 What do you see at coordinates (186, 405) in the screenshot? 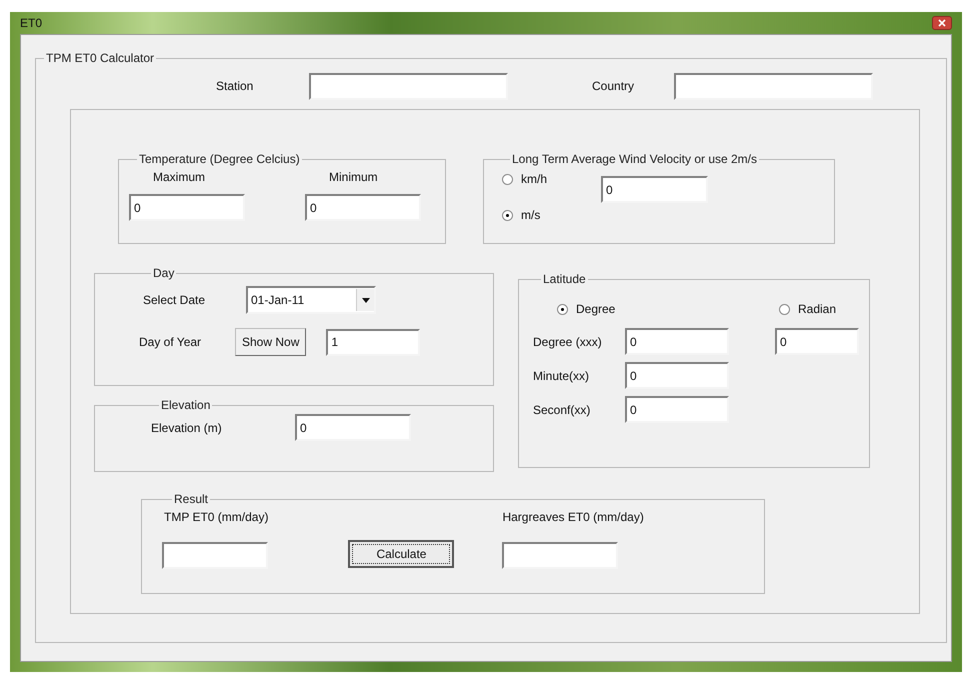
I see `group-title: Elevation` at bounding box center [186, 405].